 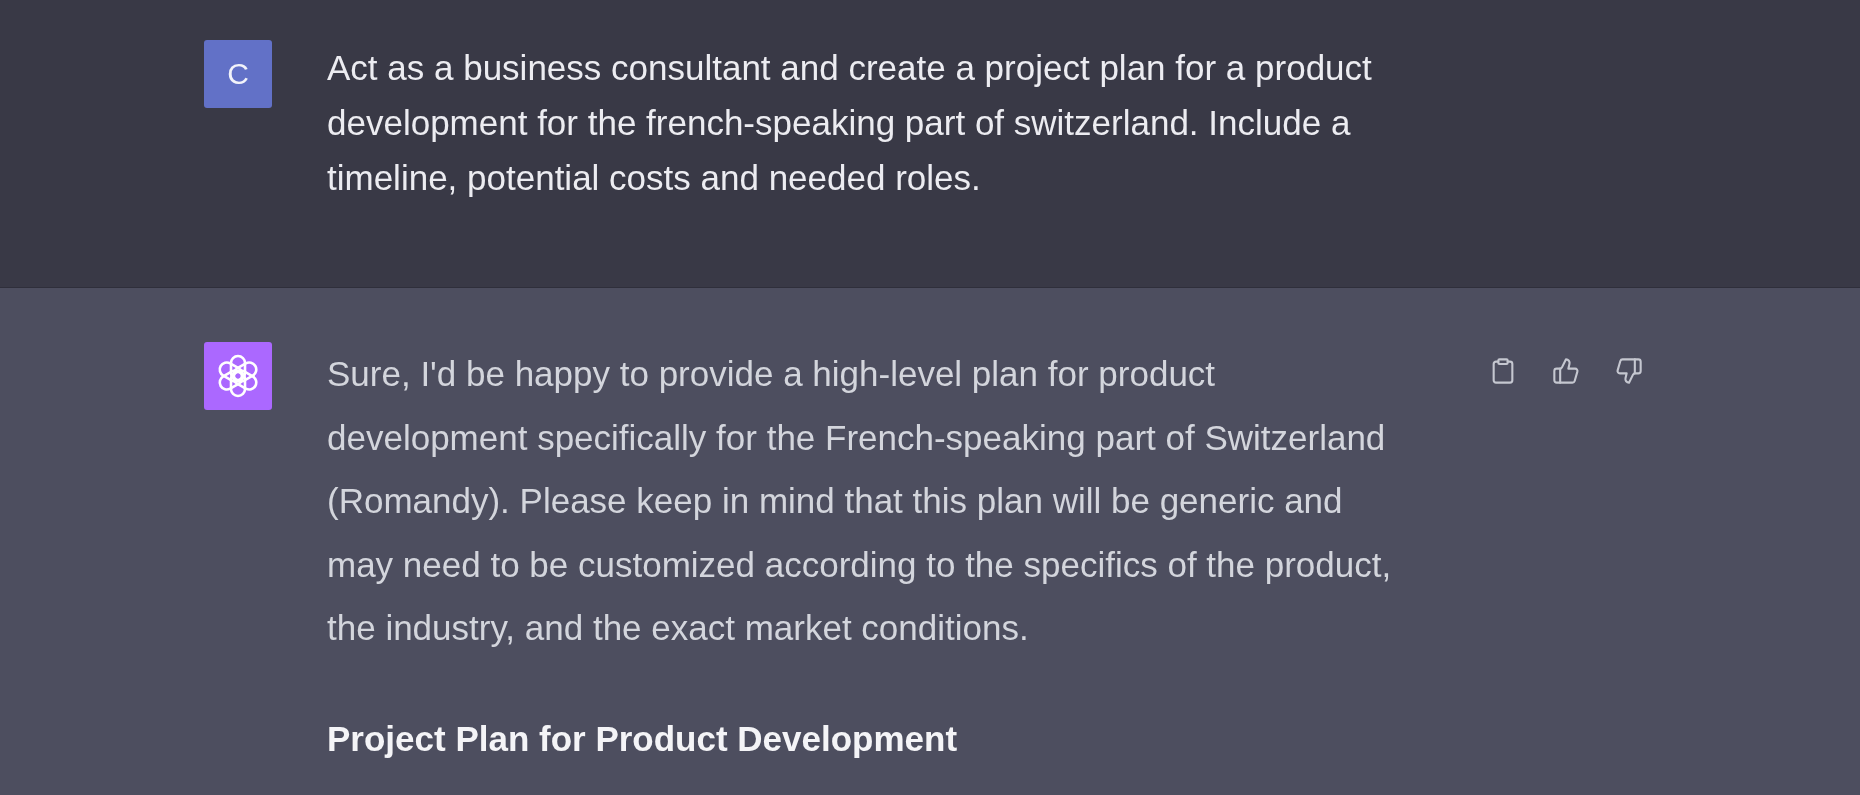 I want to click on user-avatar: C, so click(x=238, y=74).